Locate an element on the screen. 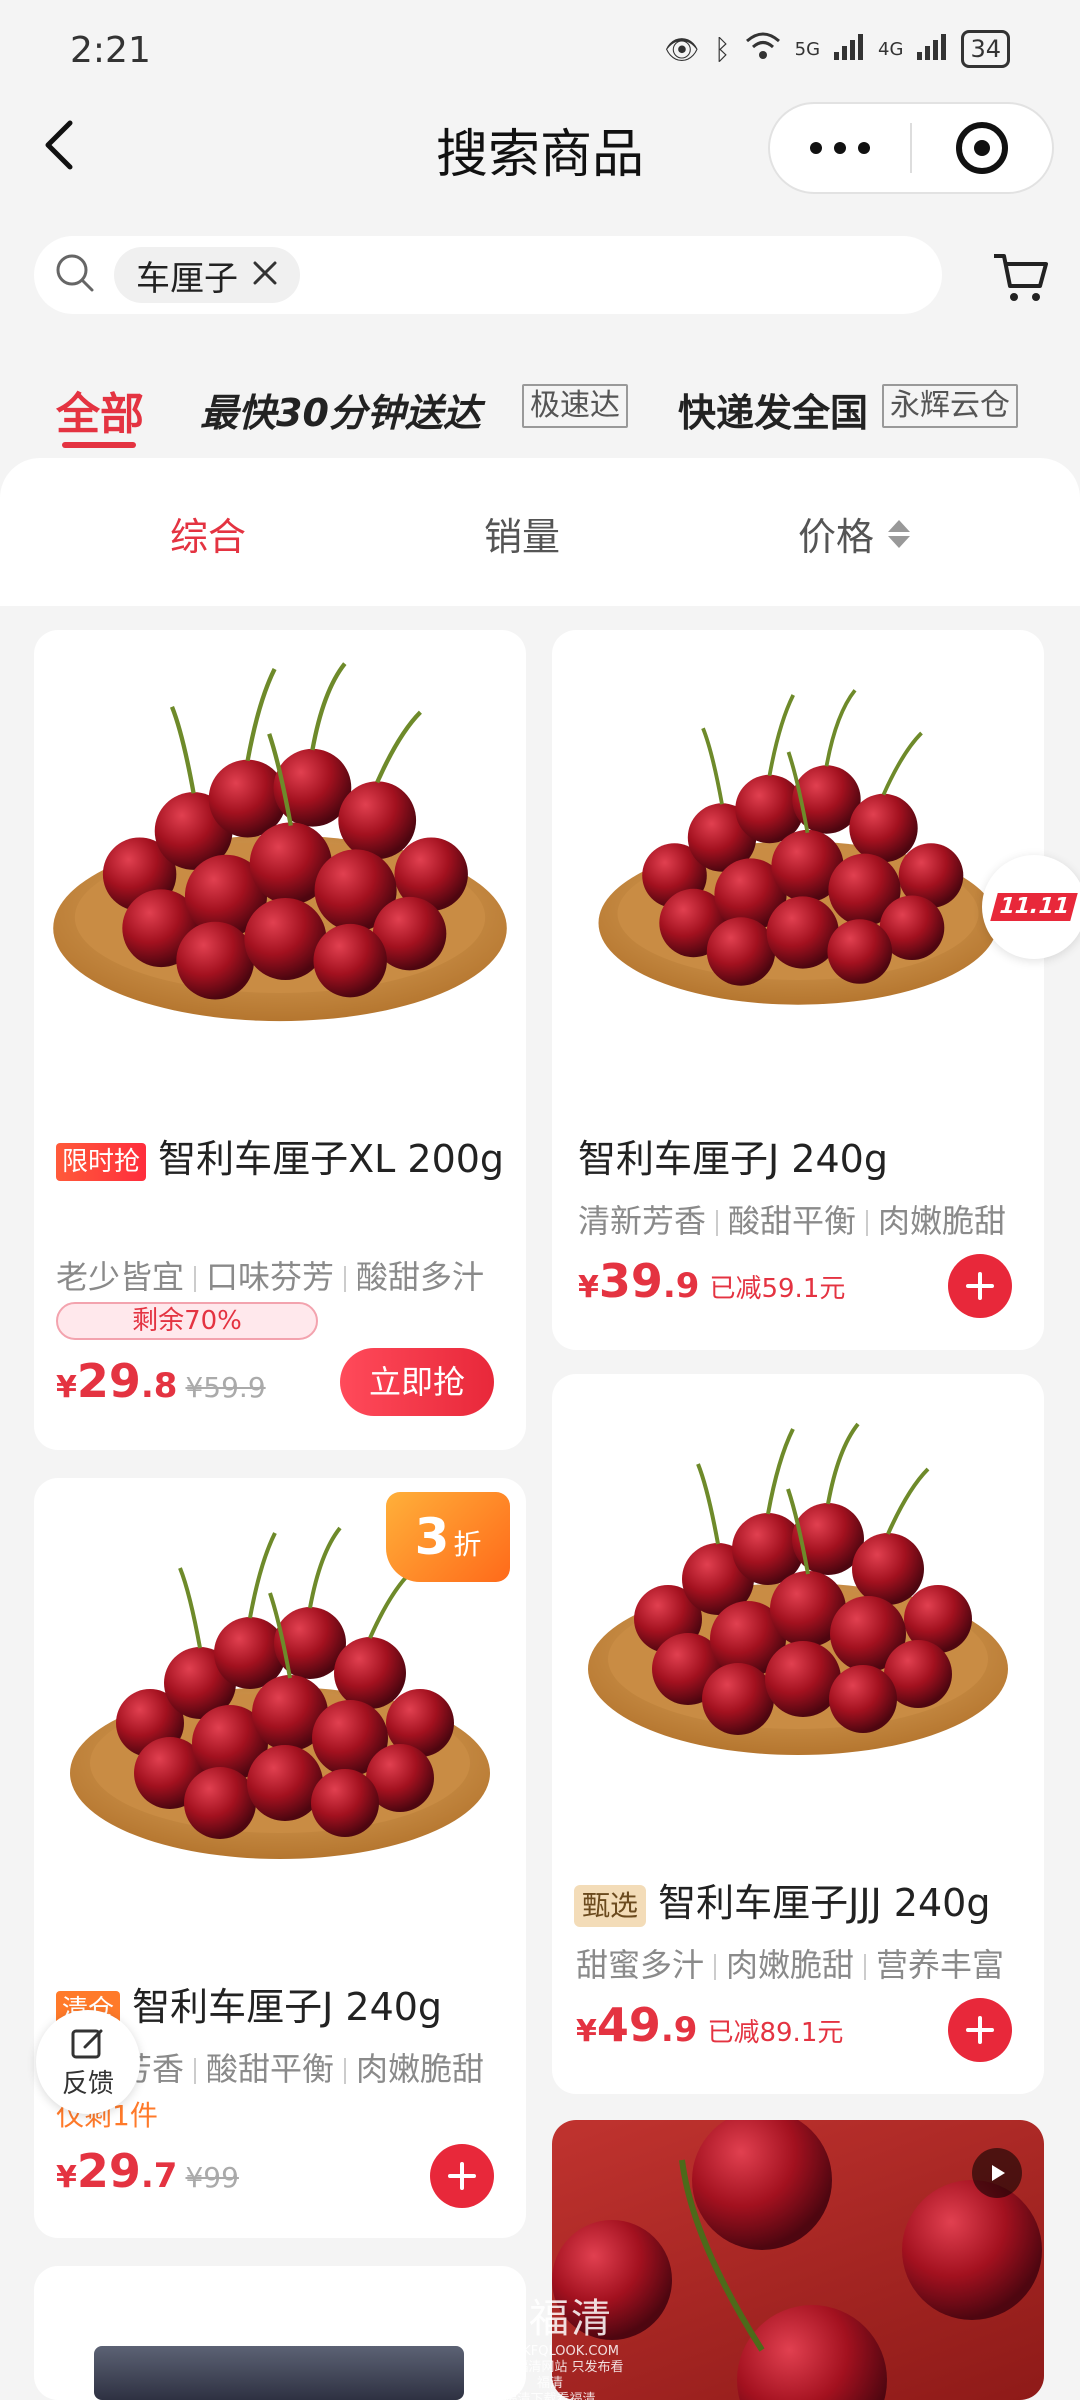 The width and height of the screenshot is (1080, 2400). original-price: ¥99 is located at coordinates (212, 2177).